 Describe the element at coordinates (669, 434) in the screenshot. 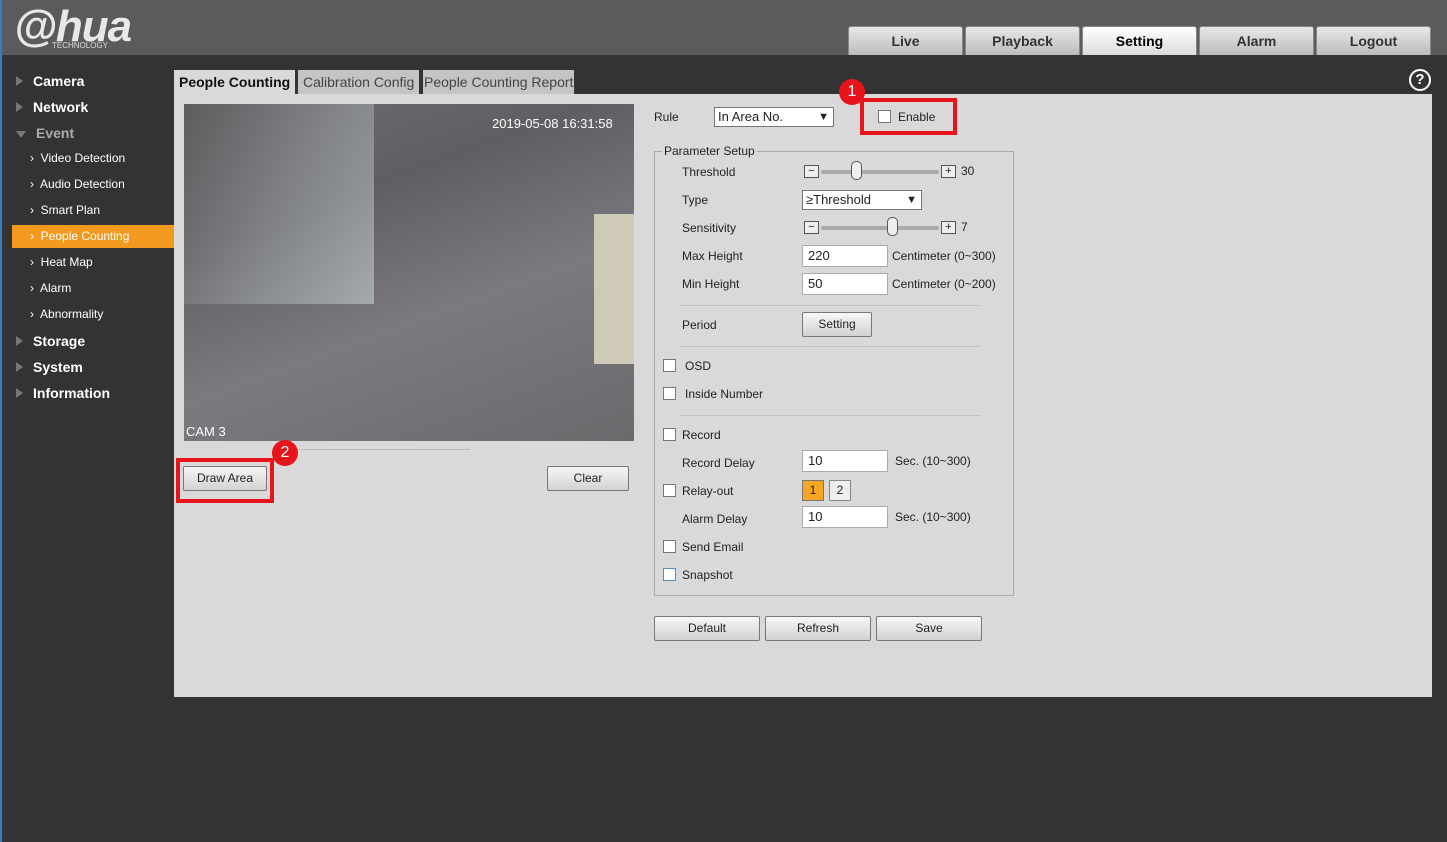

I see `record-checkbox` at that location.